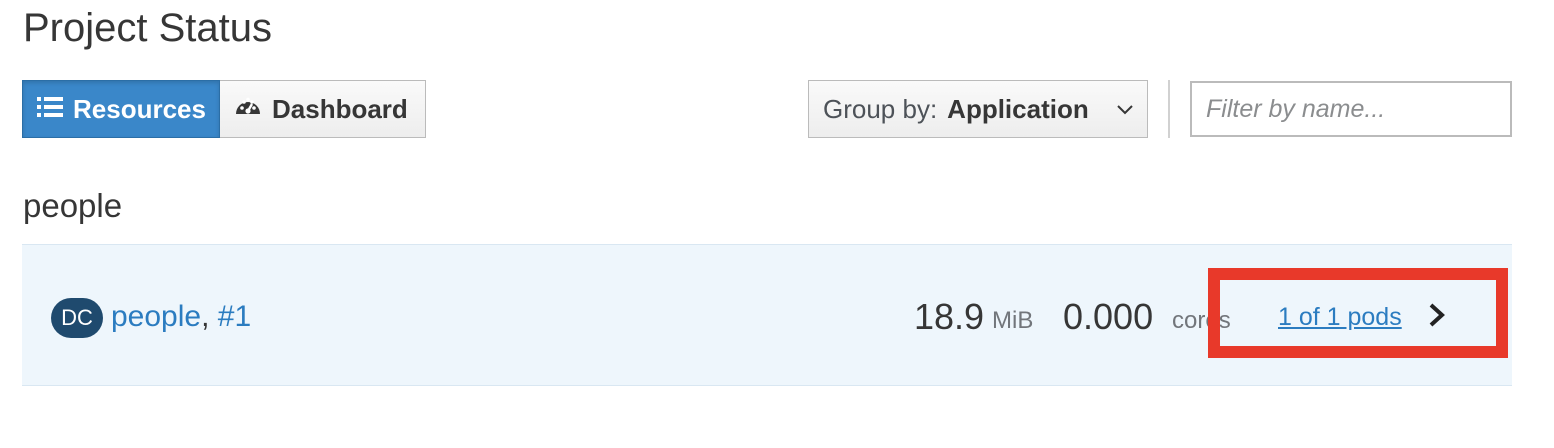 This screenshot has width=1554, height=448. What do you see at coordinates (73, 205) in the screenshot?
I see `application-group-name: people` at bounding box center [73, 205].